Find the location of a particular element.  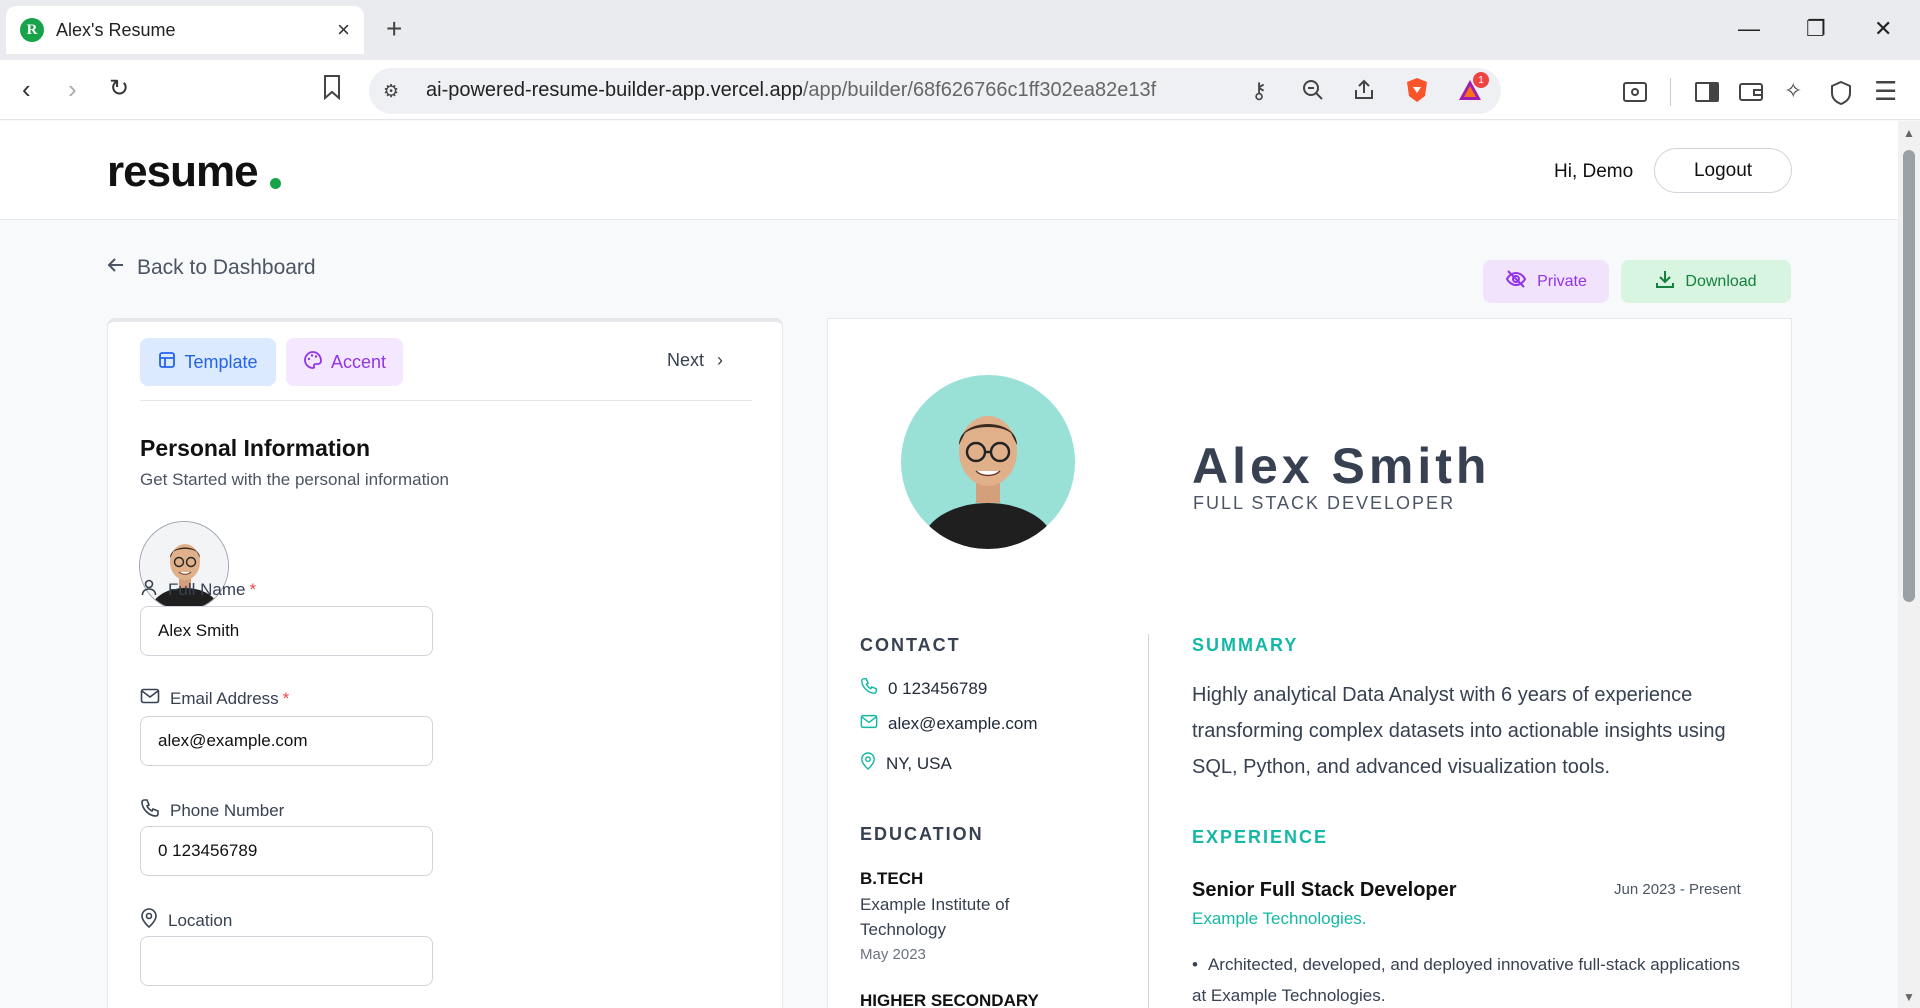

email-label: Email Address * is located at coordinates (214, 698).